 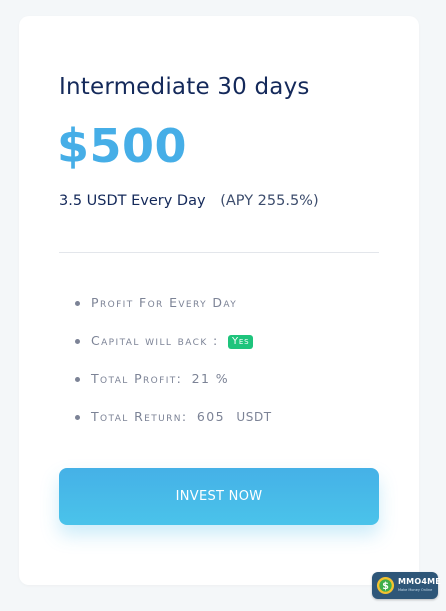 What do you see at coordinates (173, 388) in the screenshot?
I see `feature-total-profit: Total Profit: 21 %` at bounding box center [173, 388].